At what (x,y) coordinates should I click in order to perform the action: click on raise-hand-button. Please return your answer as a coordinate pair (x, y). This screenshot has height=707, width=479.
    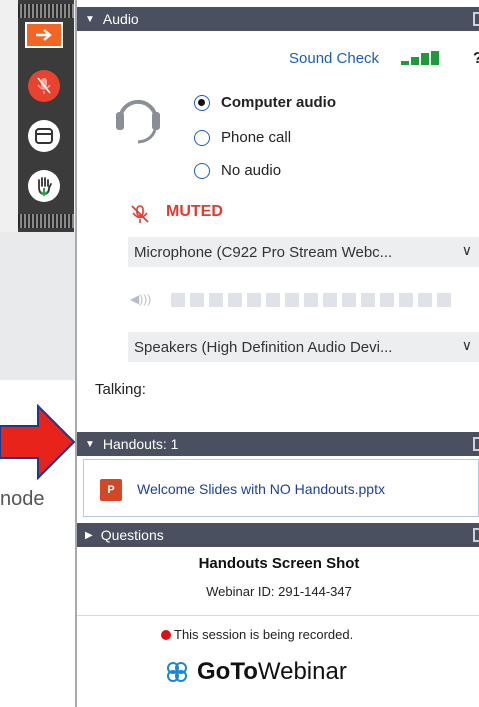
    Looking at the image, I should click on (44, 186).